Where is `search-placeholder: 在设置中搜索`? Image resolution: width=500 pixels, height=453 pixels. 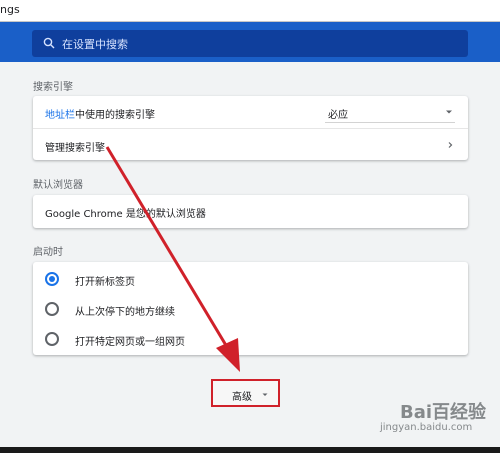 search-placeholder: 在设置中搜索 is located at coordinates (95, 44).